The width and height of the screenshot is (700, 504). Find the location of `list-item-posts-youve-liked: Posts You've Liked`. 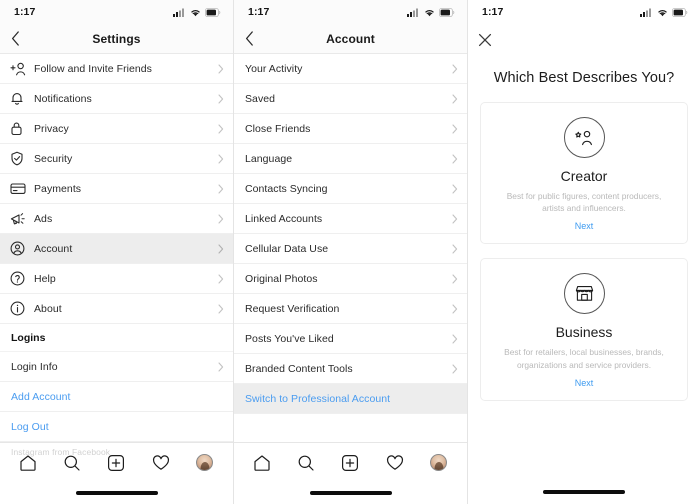

list-item-posts-youve-liked: Posts You've Liked is located at coordinates (350, 339).